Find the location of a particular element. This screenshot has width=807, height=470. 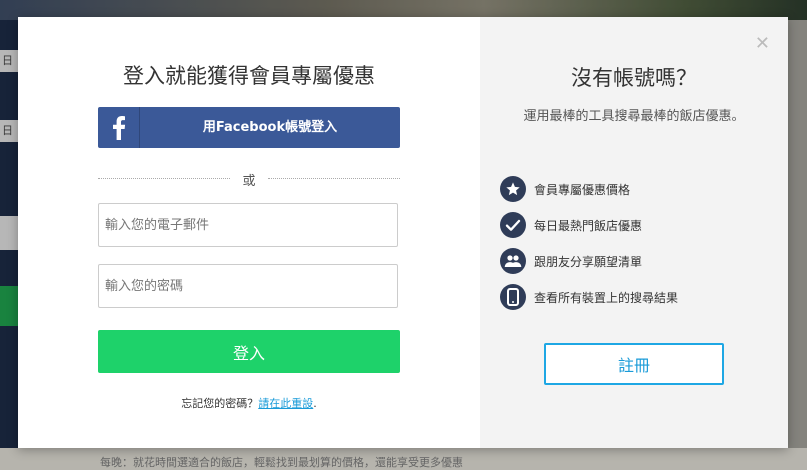

or-text: 或 is located at coordinates (249, 181).